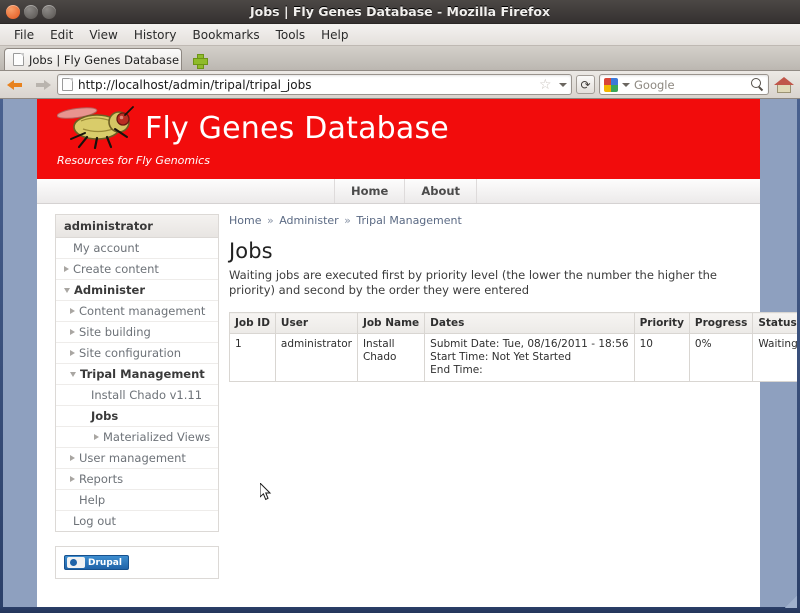 This screenshot has width=800, height=613. Describe the element at coordinates (199, 60) in the screenshot. I see `new-tab-button` at that location.